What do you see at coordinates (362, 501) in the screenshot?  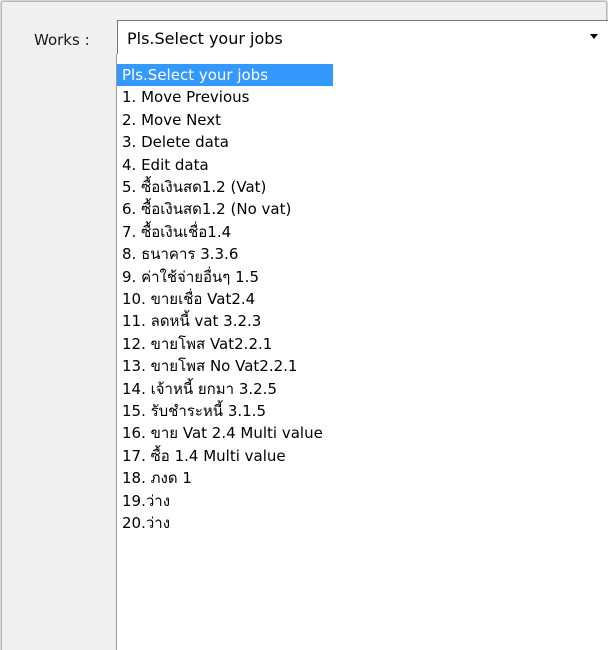 I see `dropdown-option: 19.ว่าง` at bounding box center [362, 501].